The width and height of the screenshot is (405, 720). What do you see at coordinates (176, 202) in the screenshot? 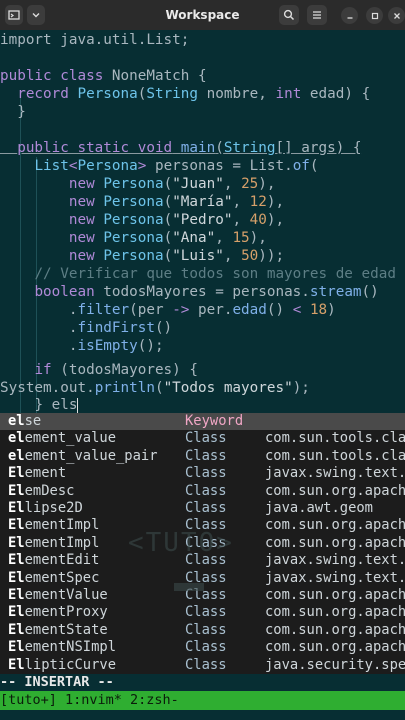
I see `code-line: new Persona("María", 12),` at bounding box center [176, 202].